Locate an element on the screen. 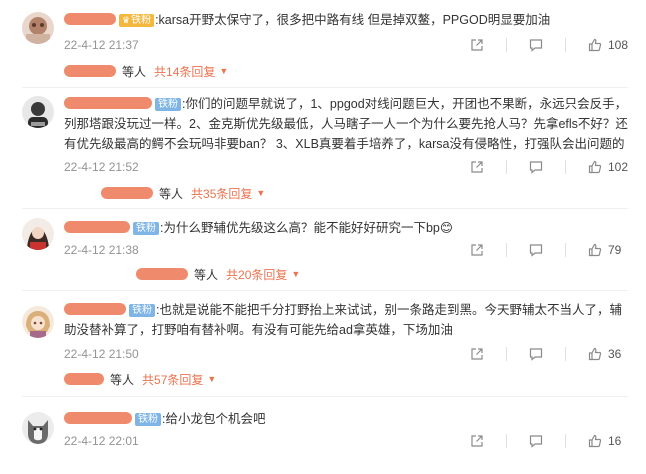 The image size is (646, 474). comment-text-block: 铁粉:为什么野辅优先级这么高？能不能好好研究一下bp😊 is located at coordinates (346, 228).